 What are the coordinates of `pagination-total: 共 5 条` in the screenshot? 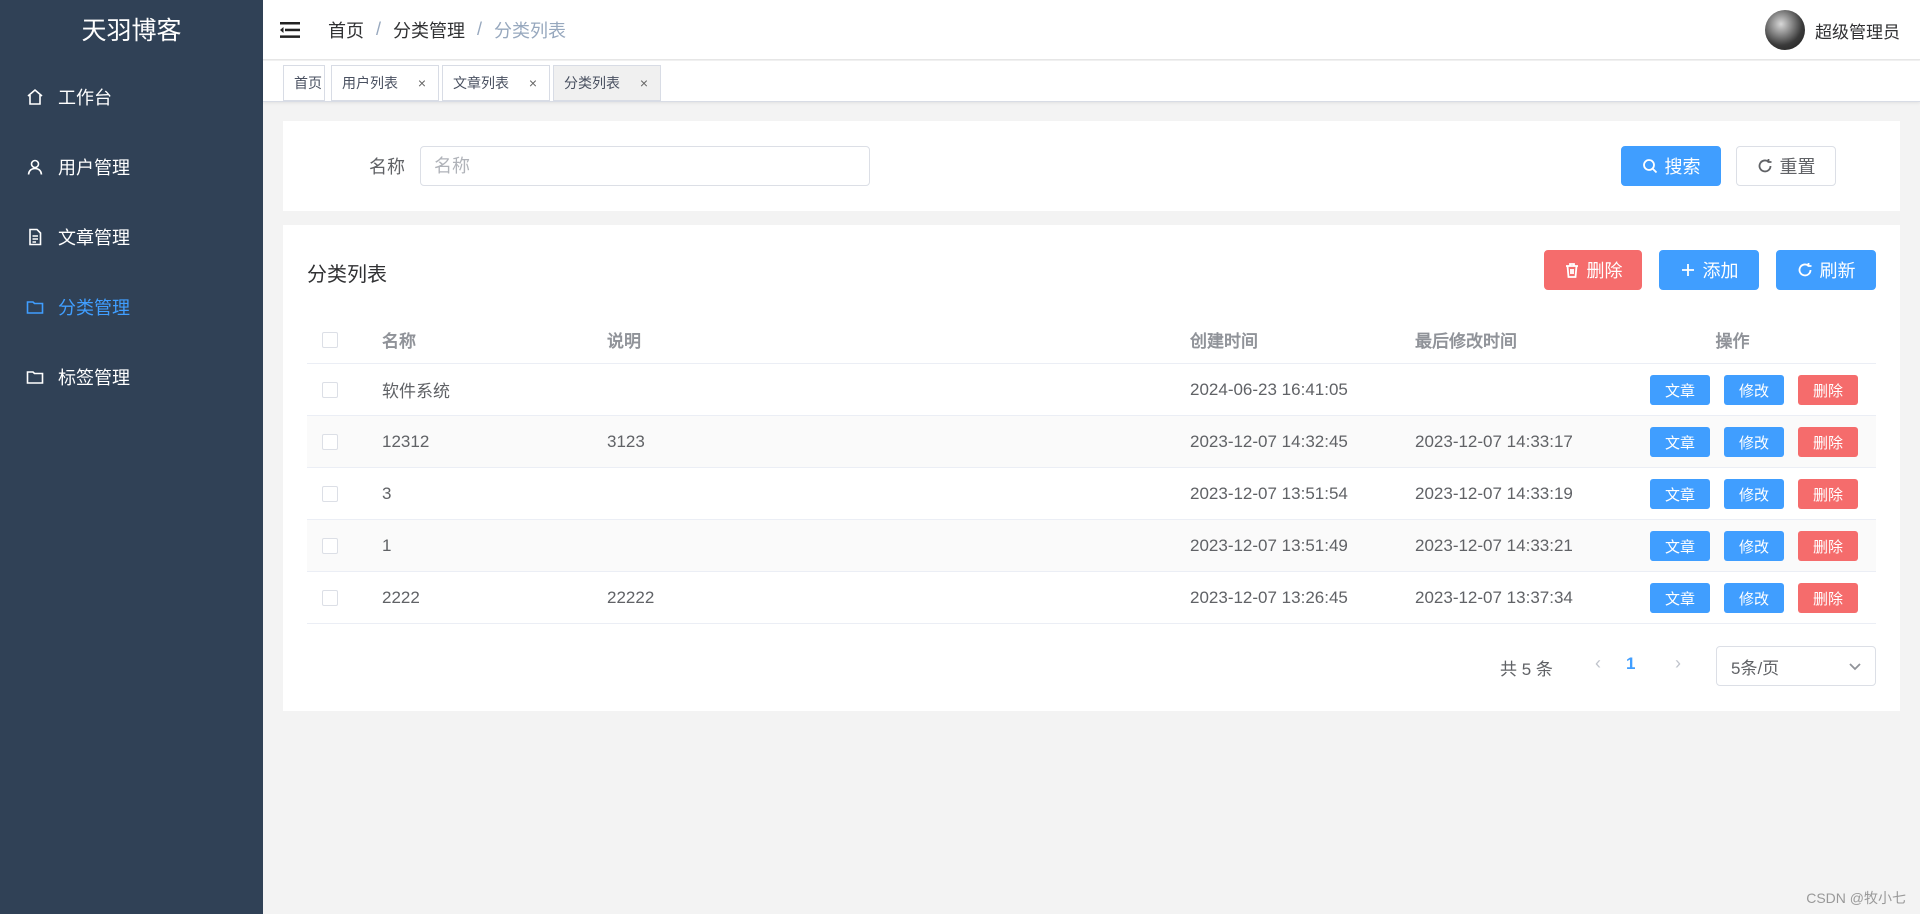 It's located at (1526, 669).